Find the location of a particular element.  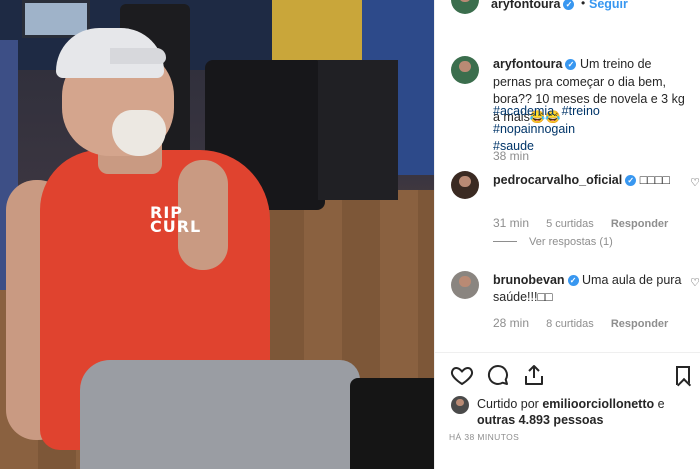

liker-username: emilioorciollonetto is located at coordinates (598, 404).